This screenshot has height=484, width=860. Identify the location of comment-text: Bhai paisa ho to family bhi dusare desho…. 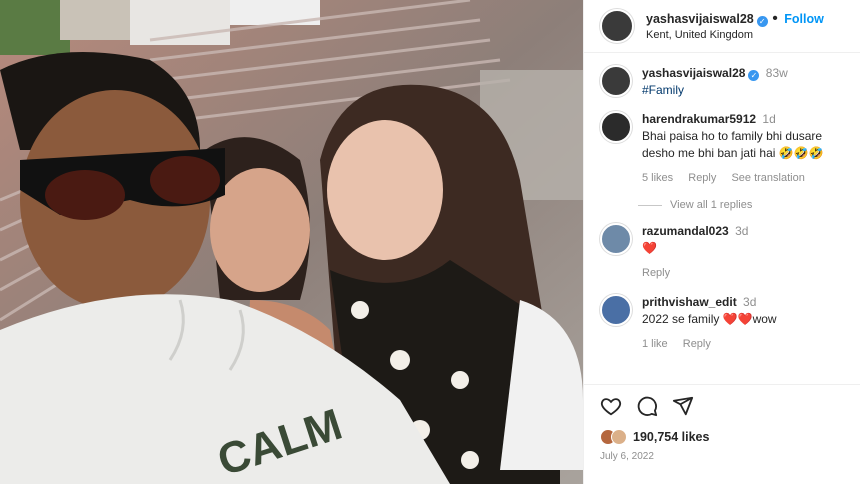
(733, 144).